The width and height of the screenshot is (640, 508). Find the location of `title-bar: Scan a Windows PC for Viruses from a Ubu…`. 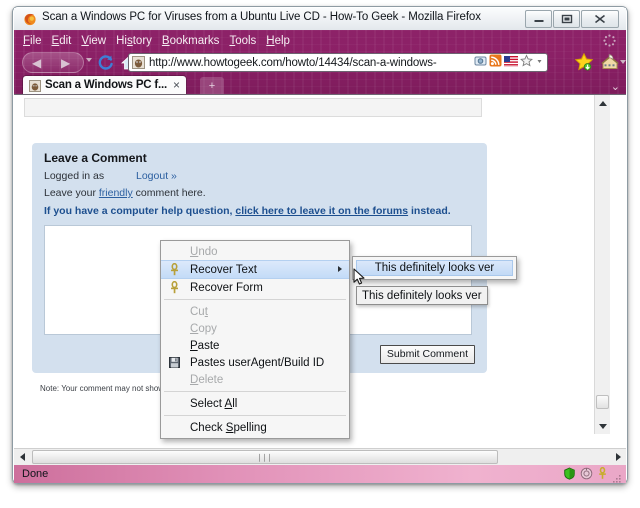

title-bar: Scan a Windows PC for Viruses from a Ubu… is located at coordinates (320, 19).